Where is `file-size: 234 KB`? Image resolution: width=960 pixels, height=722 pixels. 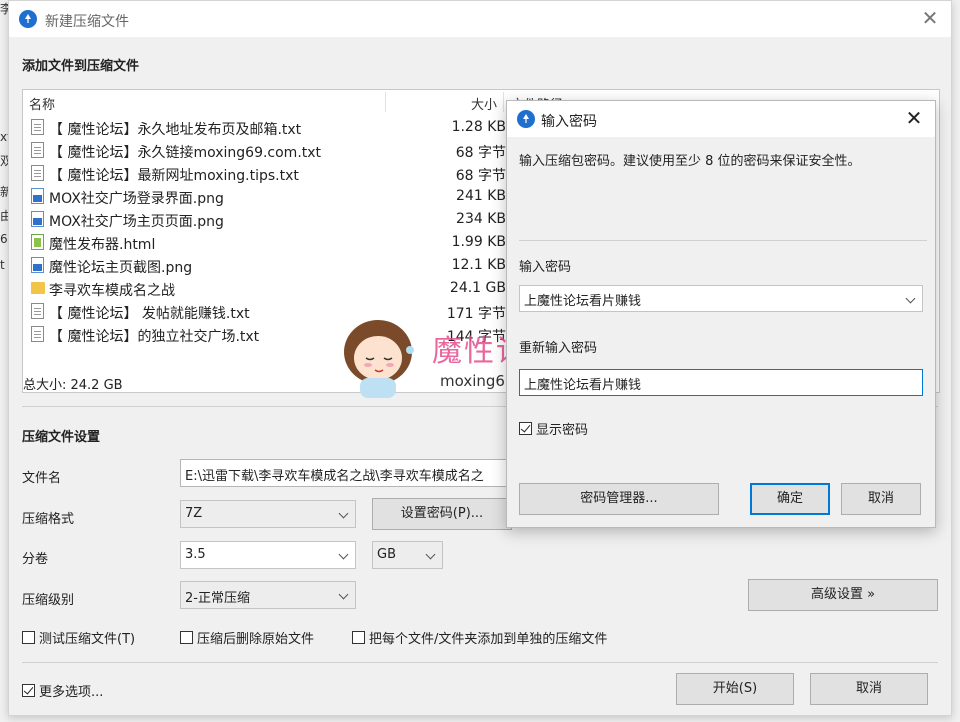
file-size: 234 KB is located at coordinates (481, 219).